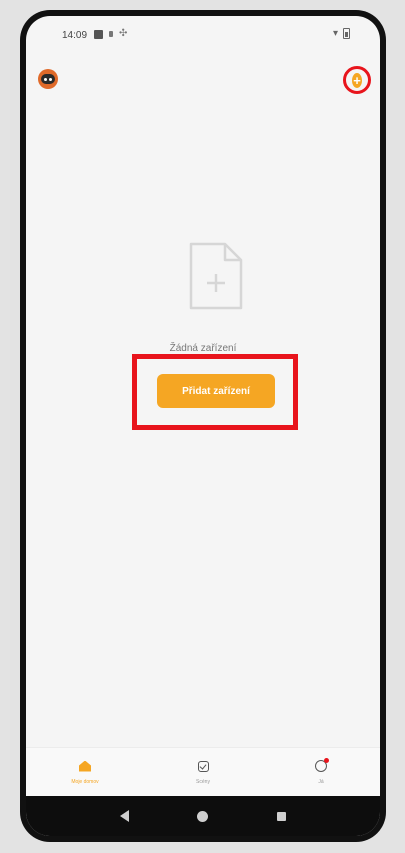  I want to click on status-notification-icons: ✣, so click(110, 34).